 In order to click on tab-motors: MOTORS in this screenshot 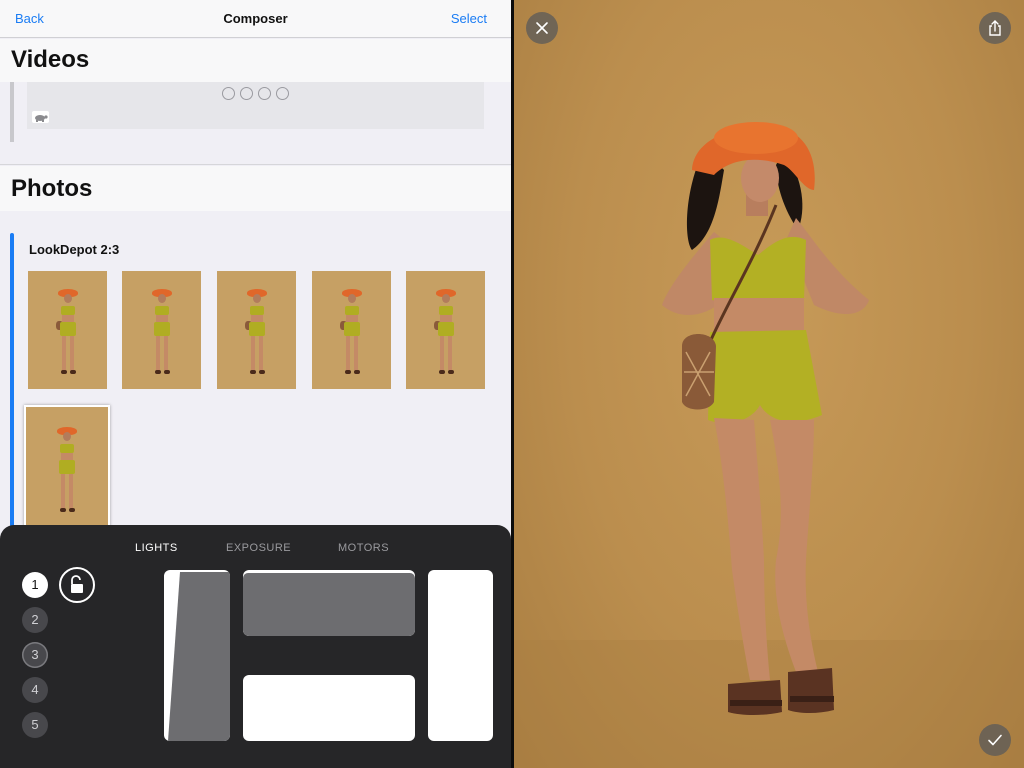, I will do `click(363, 548)`.